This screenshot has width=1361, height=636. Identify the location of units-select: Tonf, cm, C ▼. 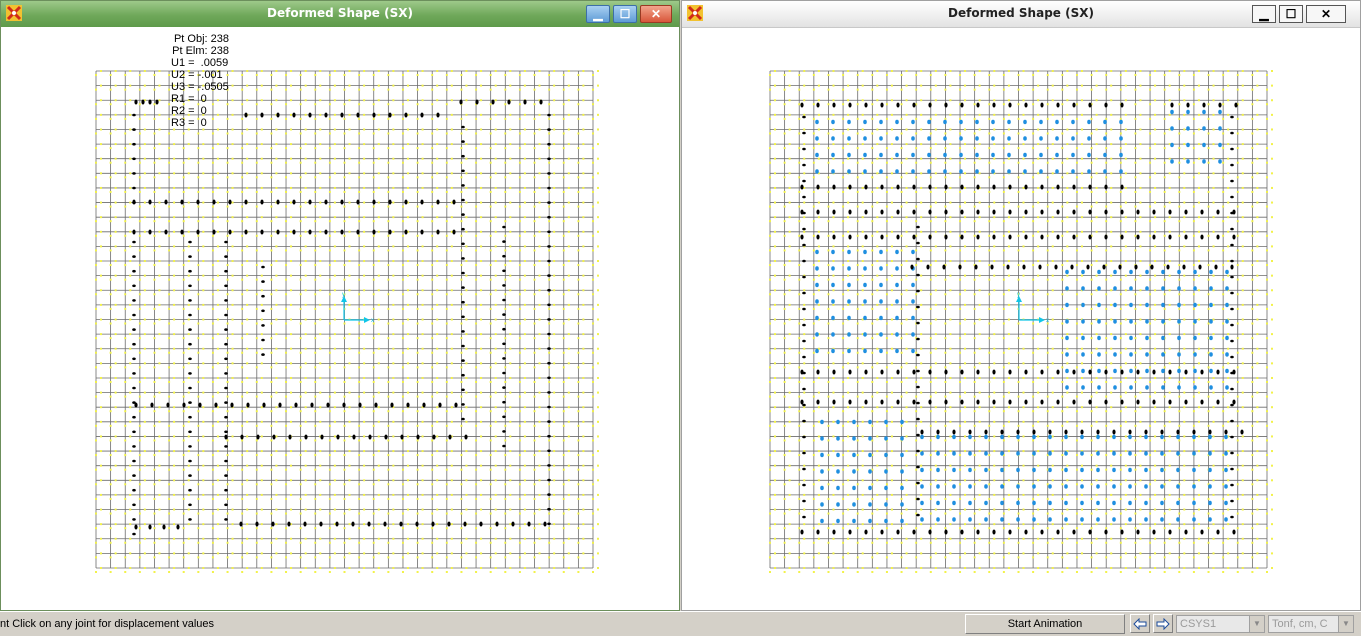
(1311, 624).